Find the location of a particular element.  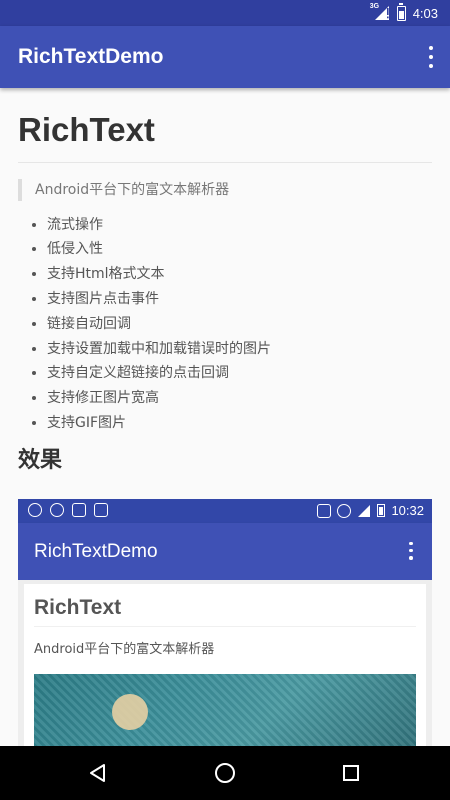

home-circle-icon is located at coordinates (225, 773).